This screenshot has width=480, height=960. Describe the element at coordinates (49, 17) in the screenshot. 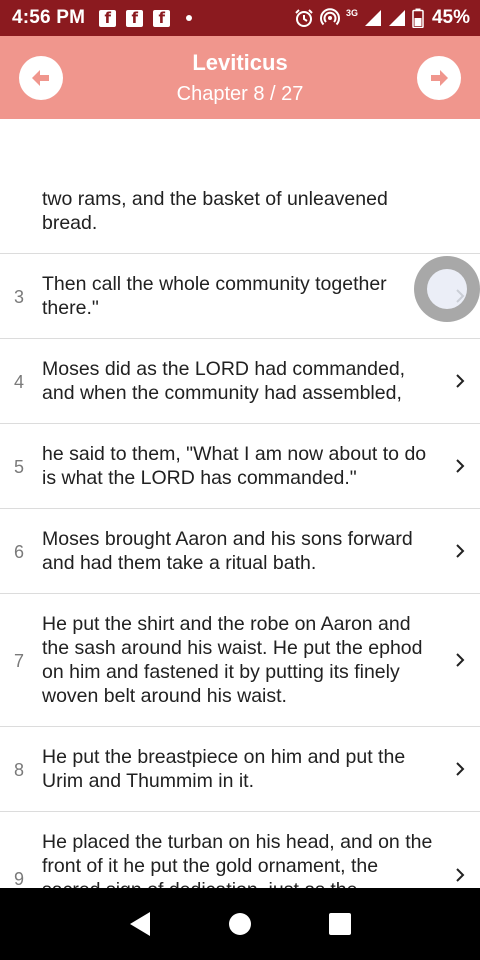

I see `status-time: 4:56 PM` at that location.